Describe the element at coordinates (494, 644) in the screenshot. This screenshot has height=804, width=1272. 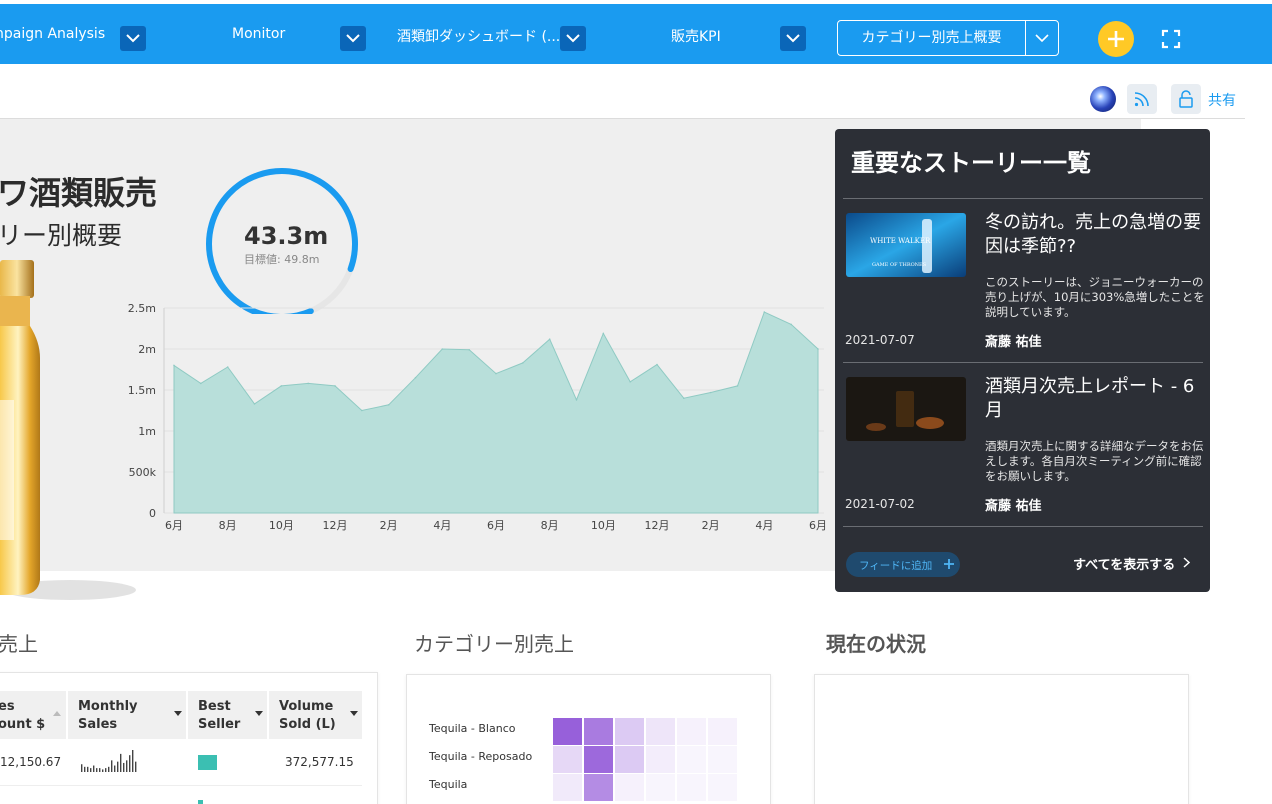
I see `section-title-category-sales: カテゴリー別売上` at that location.